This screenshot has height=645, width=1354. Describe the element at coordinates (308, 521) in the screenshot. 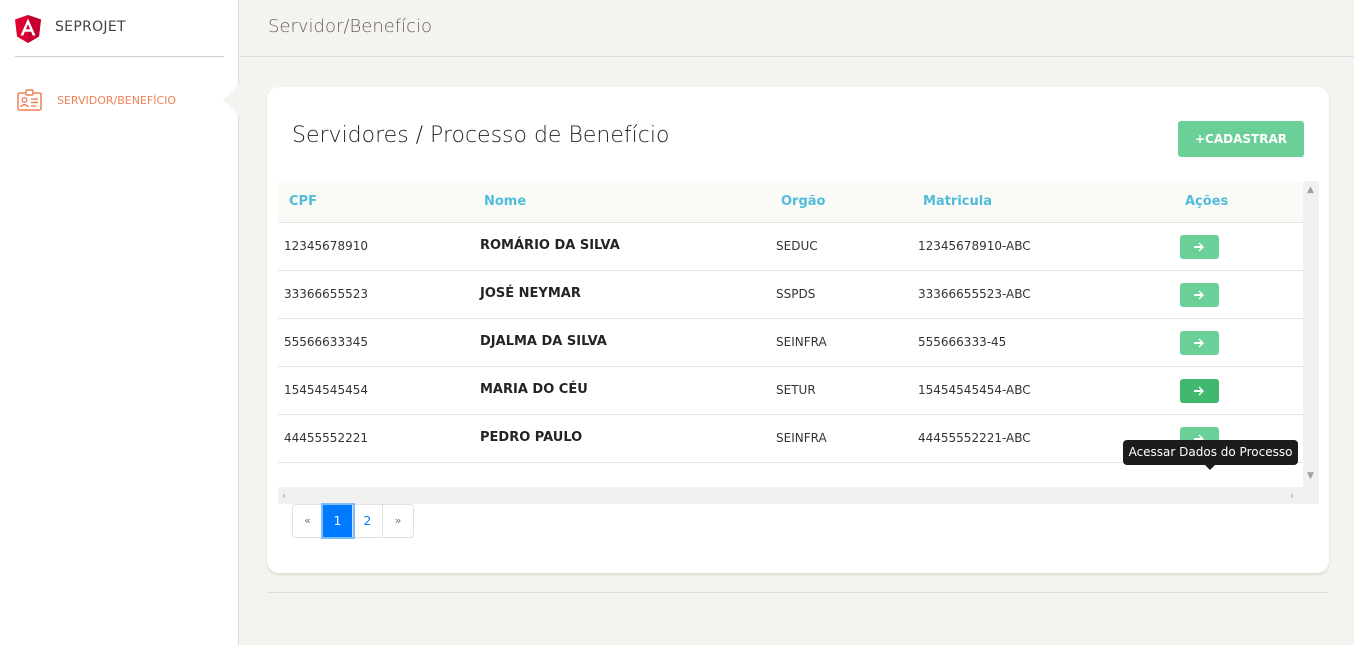

I see `page-prev-button: «` at that location.